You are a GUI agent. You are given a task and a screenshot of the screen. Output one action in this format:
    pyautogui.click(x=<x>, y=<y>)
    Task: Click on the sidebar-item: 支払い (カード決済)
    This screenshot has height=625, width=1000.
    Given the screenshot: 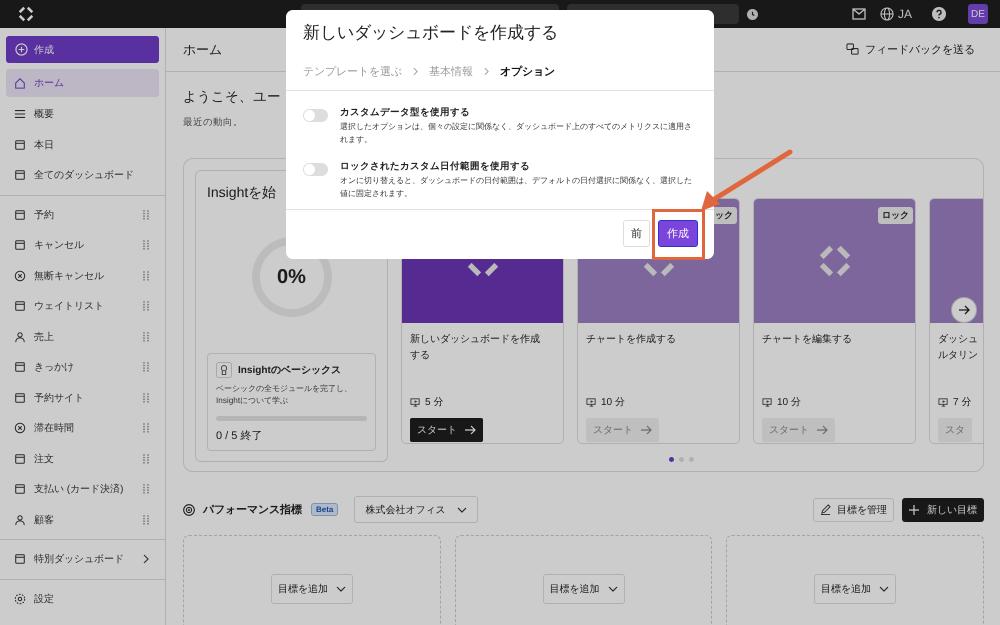 What is the action you would take?
    pyautogui.click(x=82, y=489)
    